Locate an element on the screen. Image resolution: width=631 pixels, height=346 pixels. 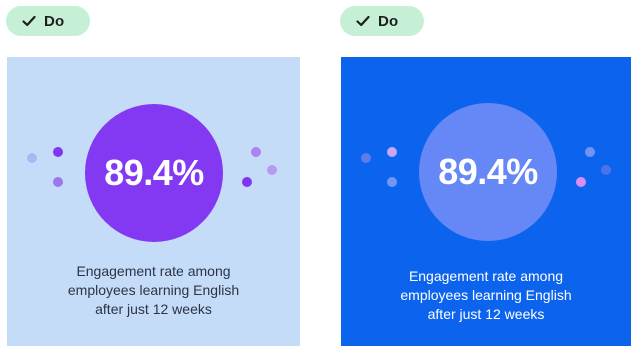
do-badge-right: Do is located at coordinates (382, 21).